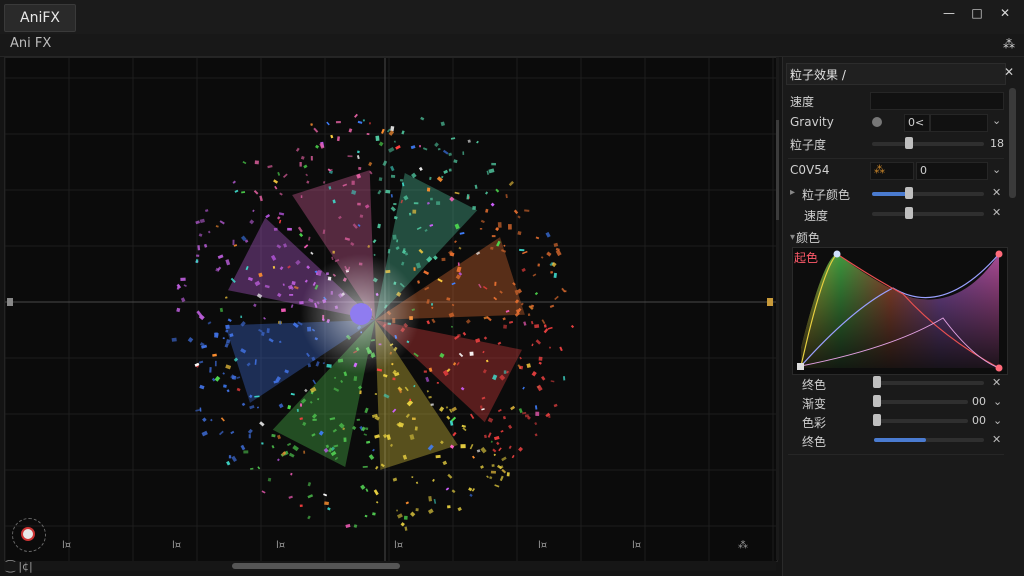 The image size is (1024, 576). I want to click on maximize-button: □, so click(977, 13).